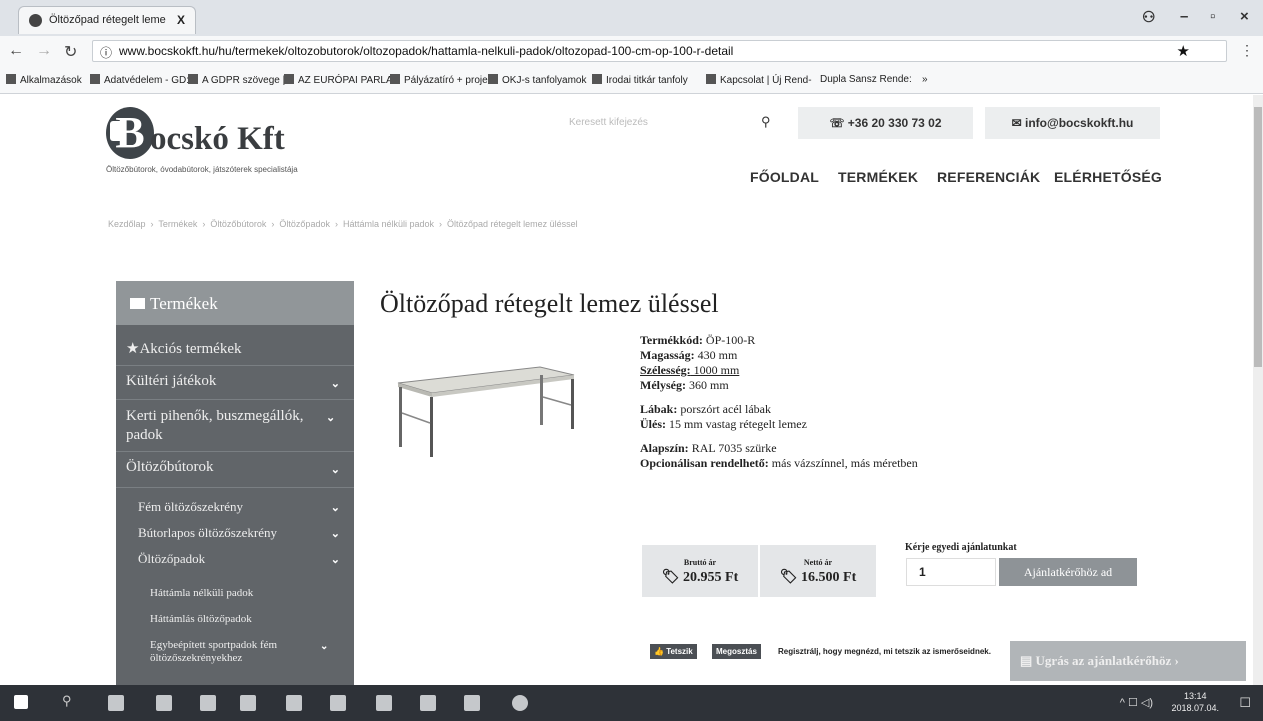 The height and width of the screenshot is (721, 1263). Describe the element at coordinates (21, 702) in the screenshot. I see `start-icon` at that location.